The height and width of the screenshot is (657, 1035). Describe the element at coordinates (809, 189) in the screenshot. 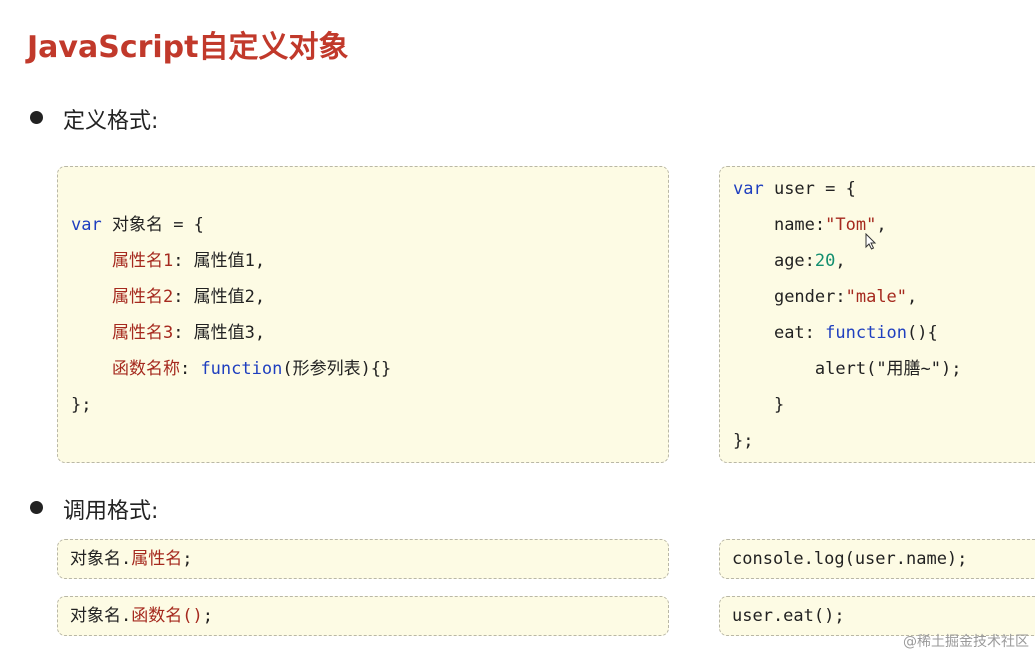

I see `example-head: user = {` at that location.